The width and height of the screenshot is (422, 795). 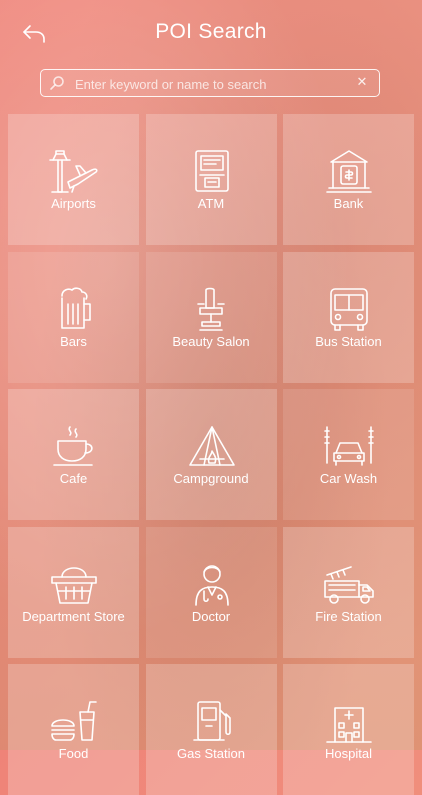 I want to click on tent-icon, so click(x=211, y=446).